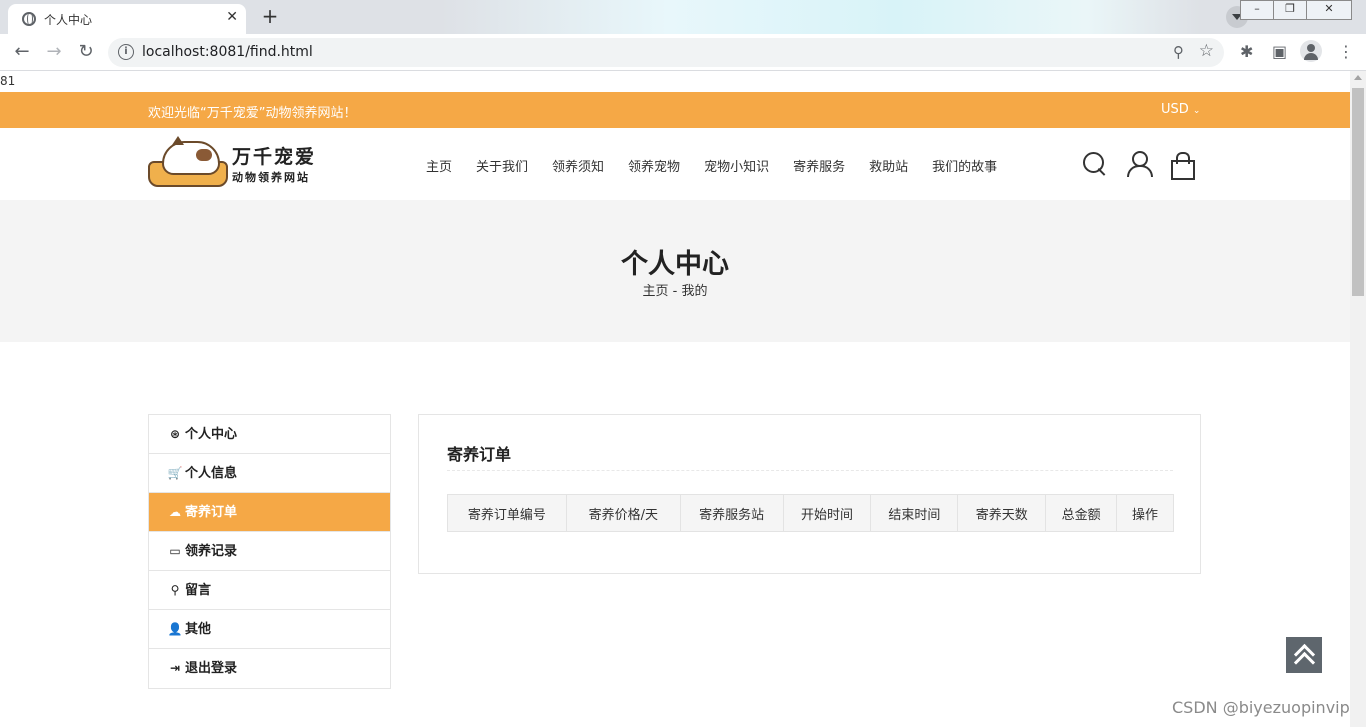 The width and height of the screenshot is (1366, 727). I want to click on account-sidebar: ⊛ 个人中心 🛒 个人信息 ☁ 寄养订单 ▭ 领养记录 ⚲ 留言 👤 其他 ⇥ 退出登录, so click(269, 551).